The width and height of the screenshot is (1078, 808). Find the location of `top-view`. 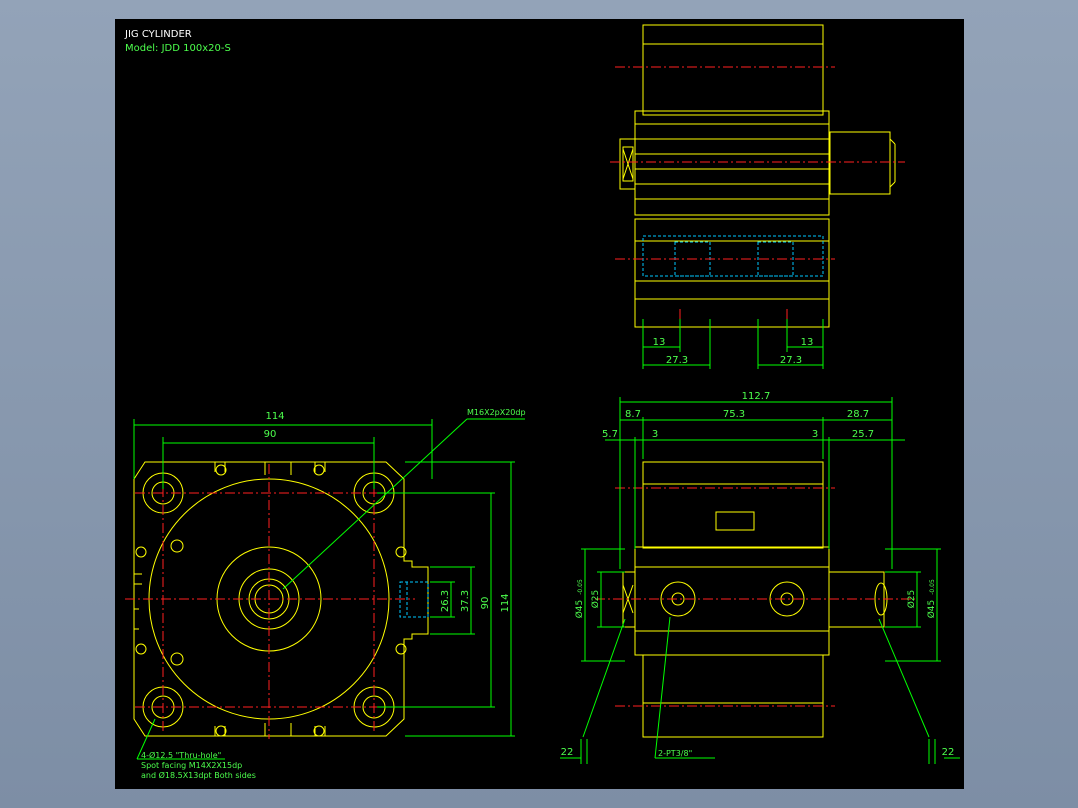

top-view is located at coordinates (757, 176).